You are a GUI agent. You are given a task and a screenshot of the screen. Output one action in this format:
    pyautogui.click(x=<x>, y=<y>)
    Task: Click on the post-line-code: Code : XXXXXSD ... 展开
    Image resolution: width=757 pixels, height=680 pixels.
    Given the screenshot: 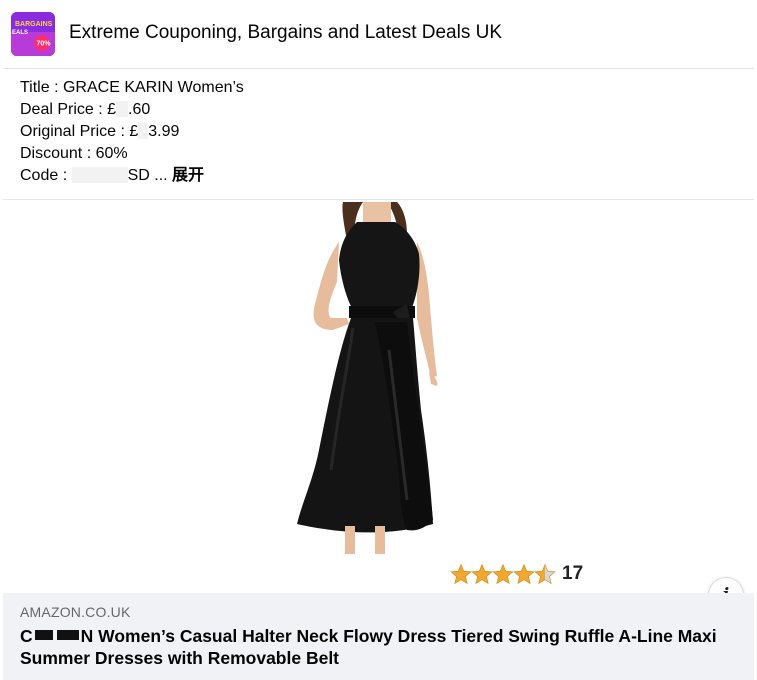 What is the action you would take?
    pyautogui.click(x=112, y=175)
    